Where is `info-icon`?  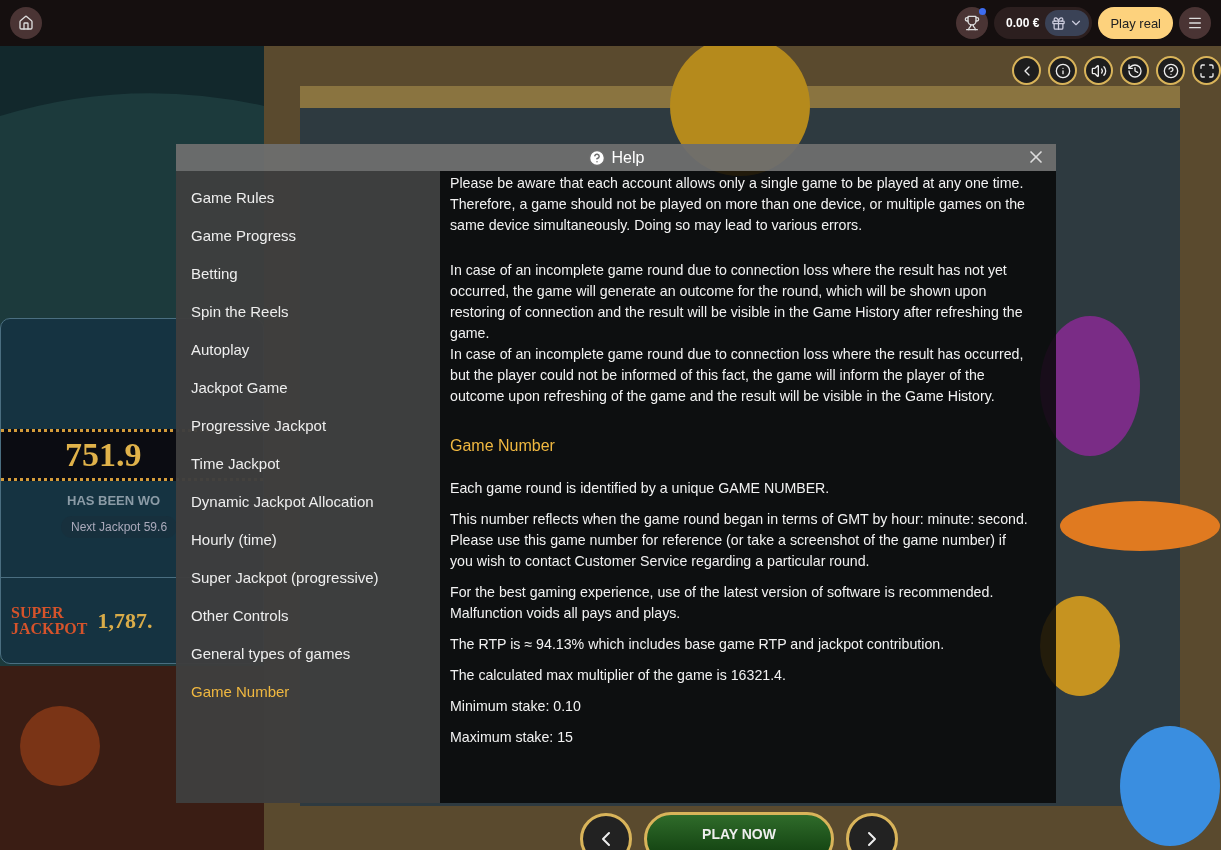
info-icon is located at coordinates (1062, 70).